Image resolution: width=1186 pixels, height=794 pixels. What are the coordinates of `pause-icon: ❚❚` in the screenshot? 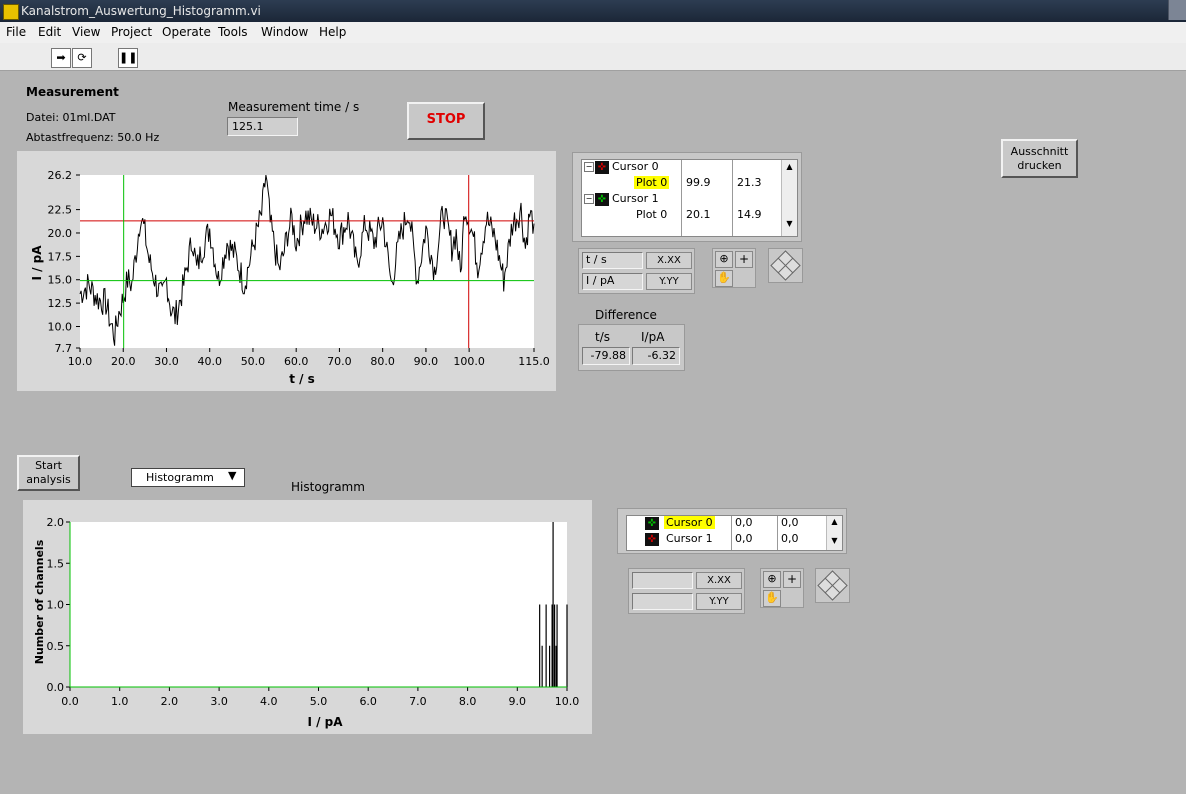 It's located at (128, 58).